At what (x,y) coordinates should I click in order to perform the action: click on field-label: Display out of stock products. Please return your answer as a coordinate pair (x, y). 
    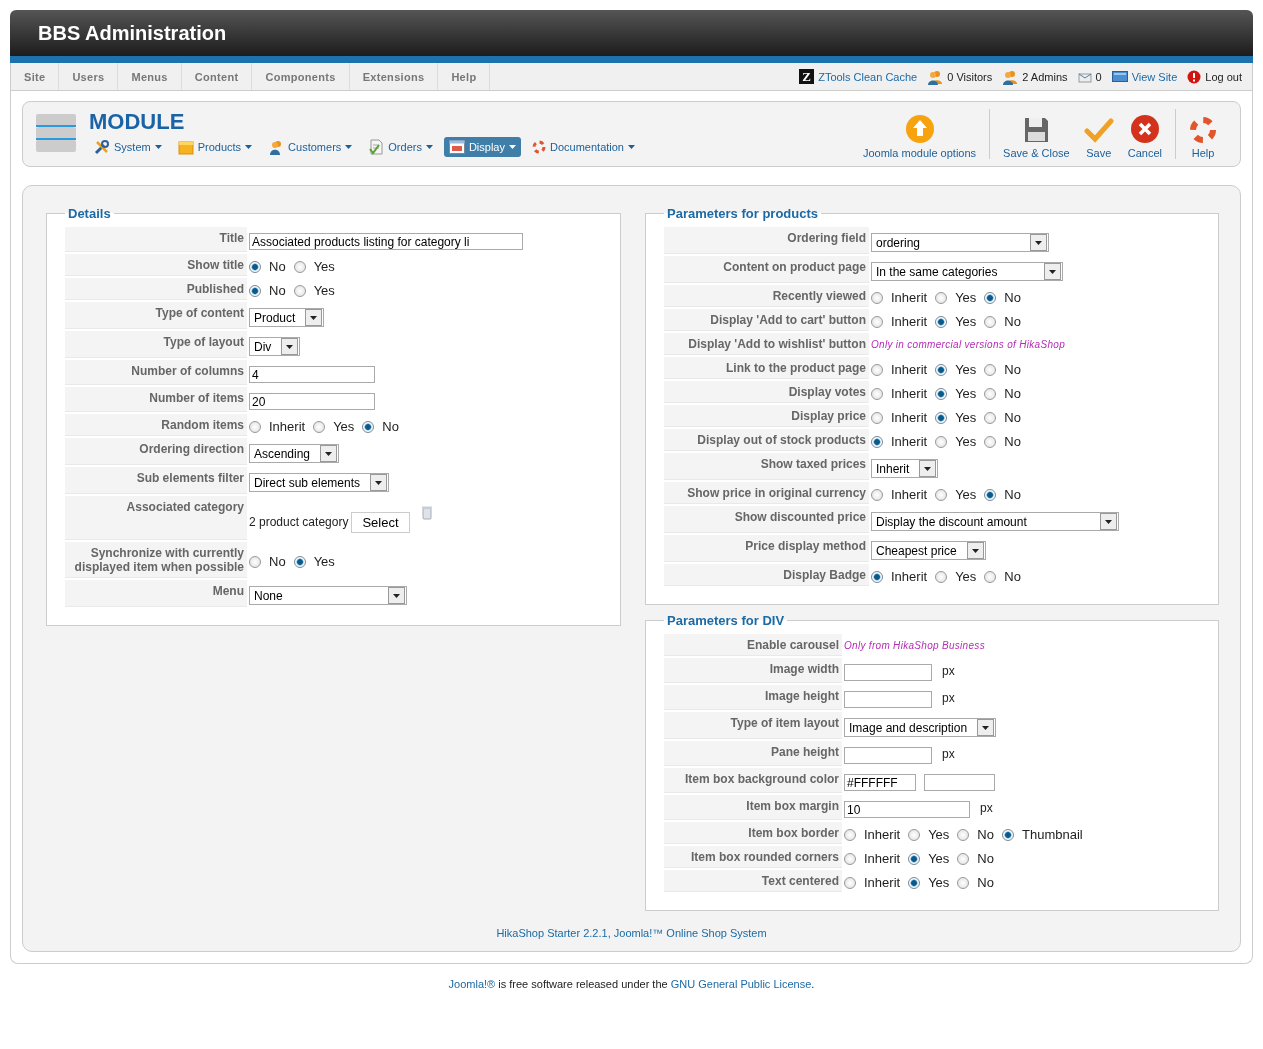
    Looking at the image, I should click on (766, 440).